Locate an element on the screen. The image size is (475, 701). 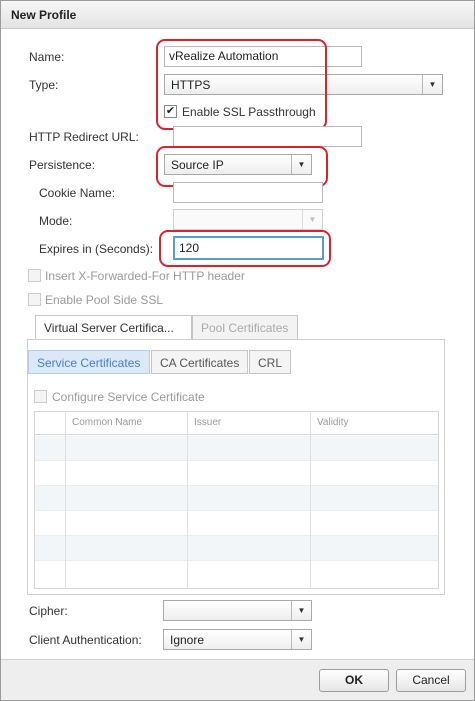
column-validity: Validity is located at coordinates (333, 422).